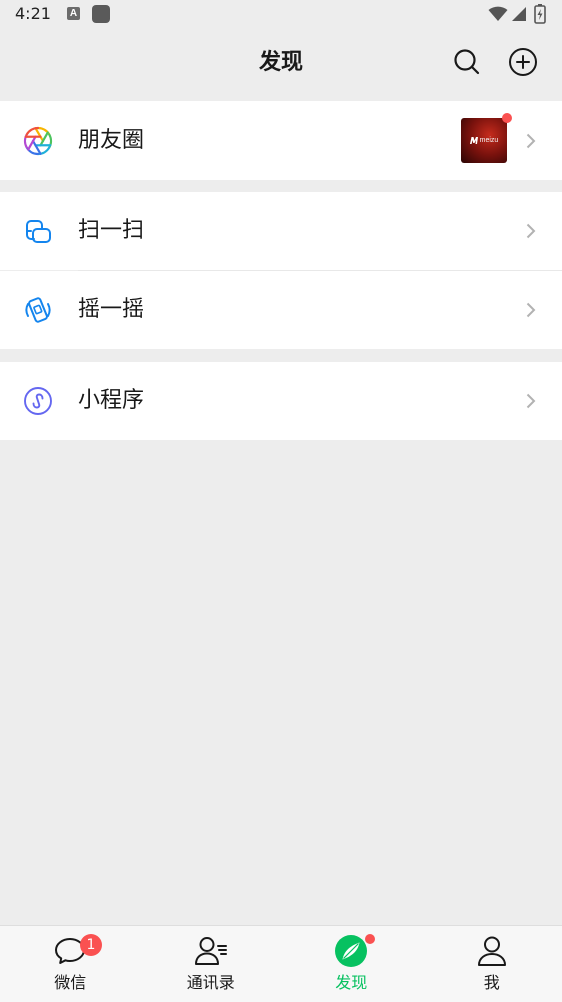 This screenshot has width=562, height=1002. What do you see at coordinates (70, 982) in the screenshot?
I see `tab-label-chats: 微信` at bounding box center [70, 982].